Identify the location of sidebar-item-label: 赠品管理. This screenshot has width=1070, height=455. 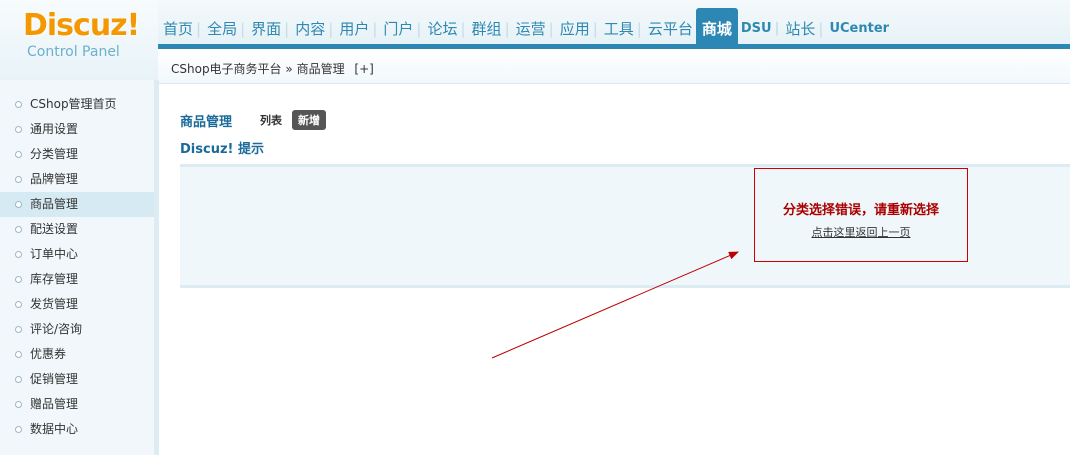
(54, 404).